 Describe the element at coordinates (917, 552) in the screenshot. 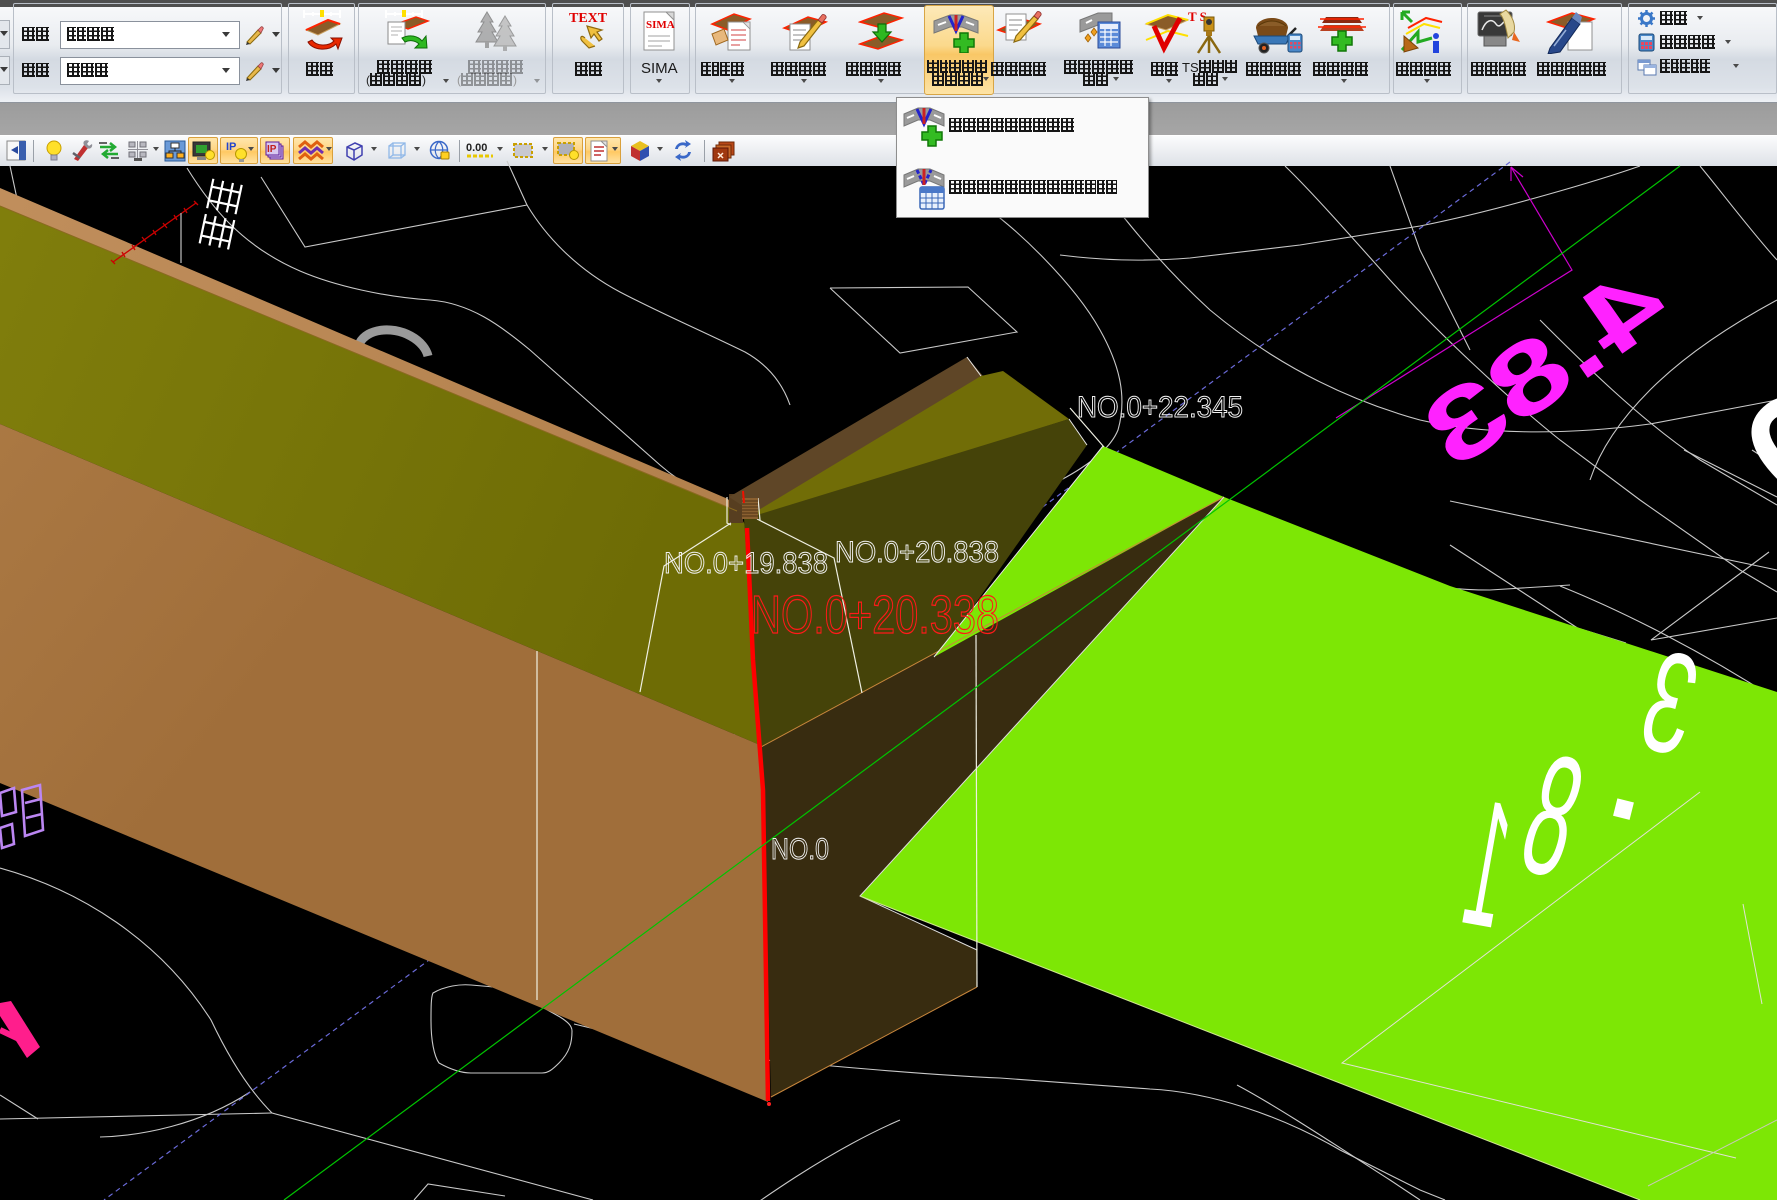

I see `svg-text: NO.0+20.838` at that location.